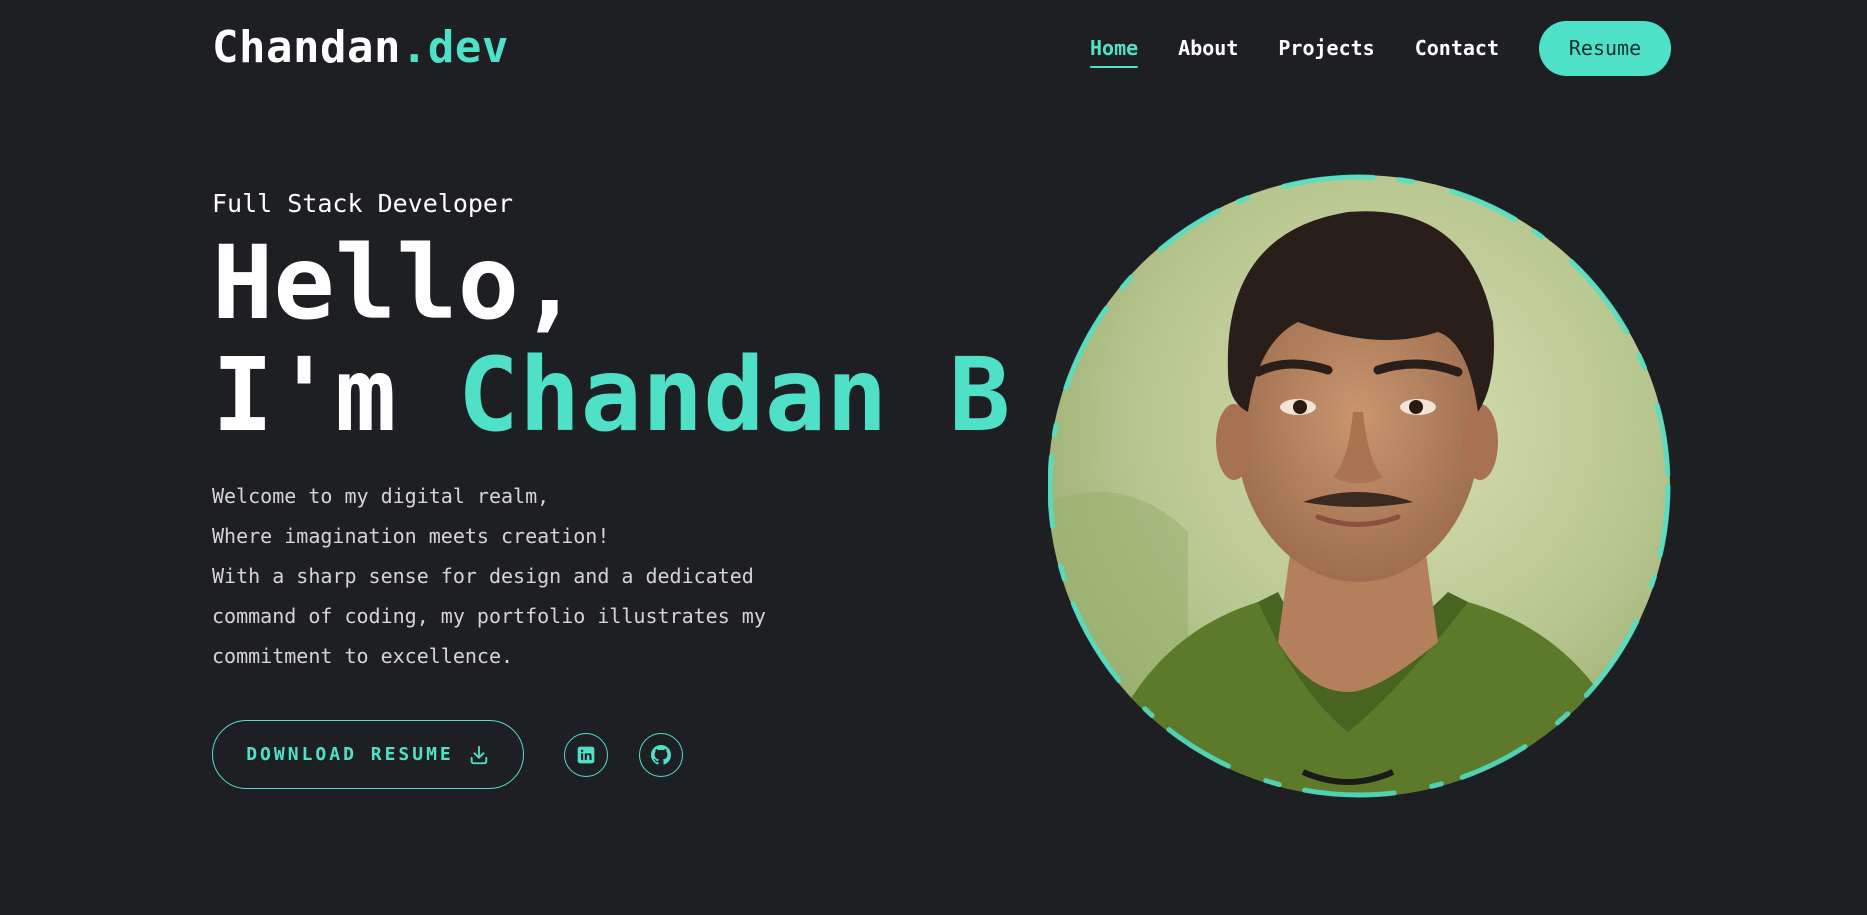 The width and height of the screenshot is (1867, 915). I want to click on github-link, so click(661, 755).